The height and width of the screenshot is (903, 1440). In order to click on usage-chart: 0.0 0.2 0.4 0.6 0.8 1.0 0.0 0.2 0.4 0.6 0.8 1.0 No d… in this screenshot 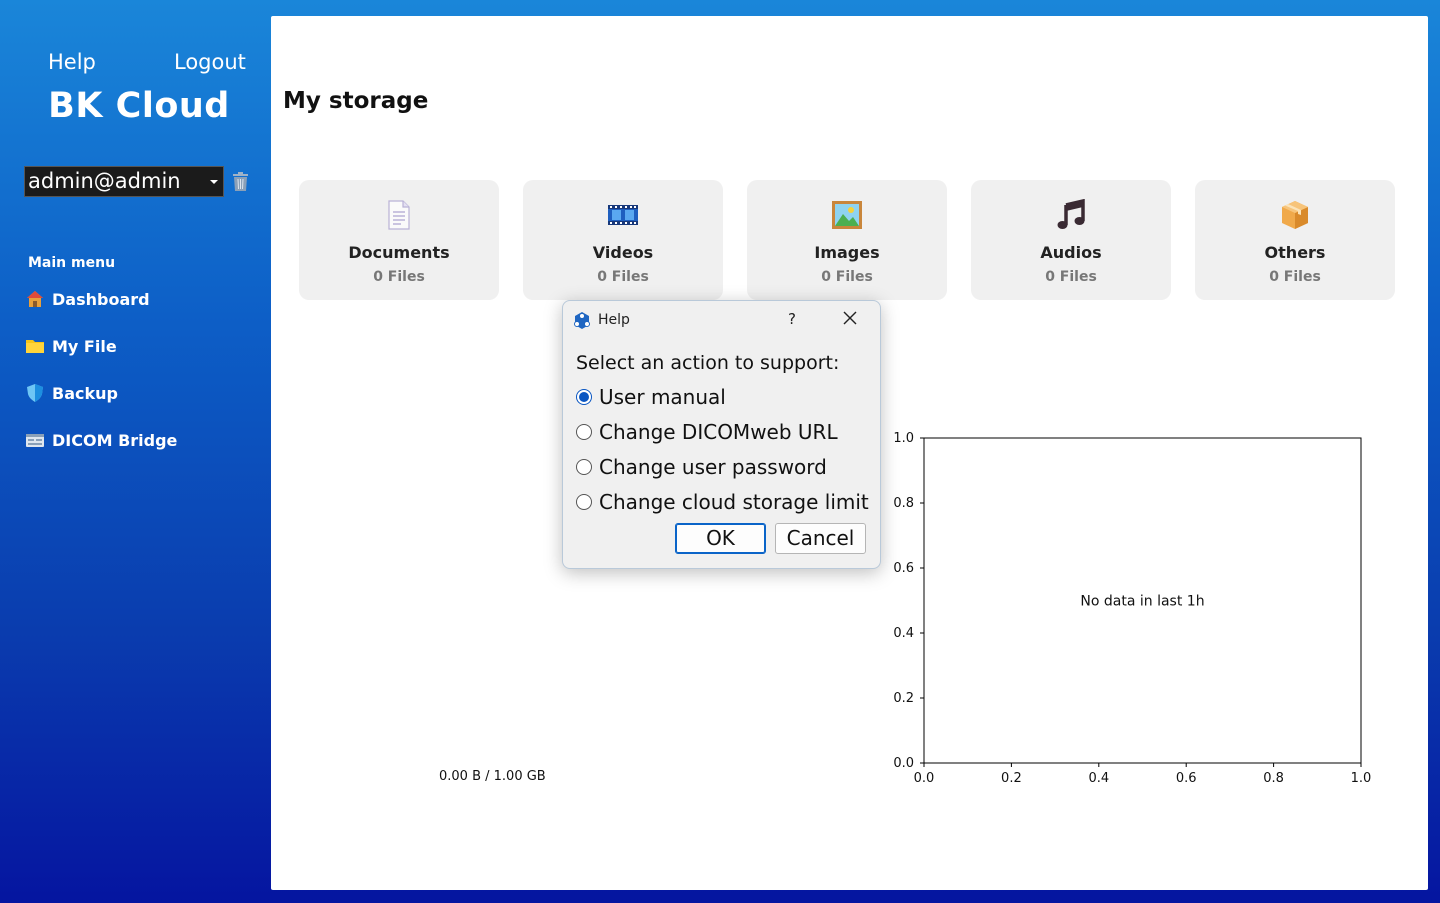, I will do `click(1132, 608)`.